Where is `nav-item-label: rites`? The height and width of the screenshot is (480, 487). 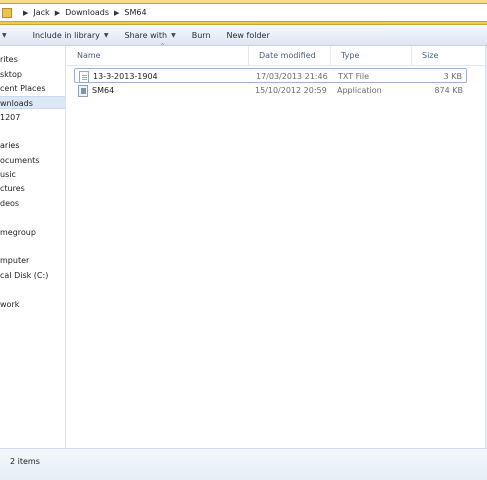
nav-item-label: rites is located at coordinates (9, 59).